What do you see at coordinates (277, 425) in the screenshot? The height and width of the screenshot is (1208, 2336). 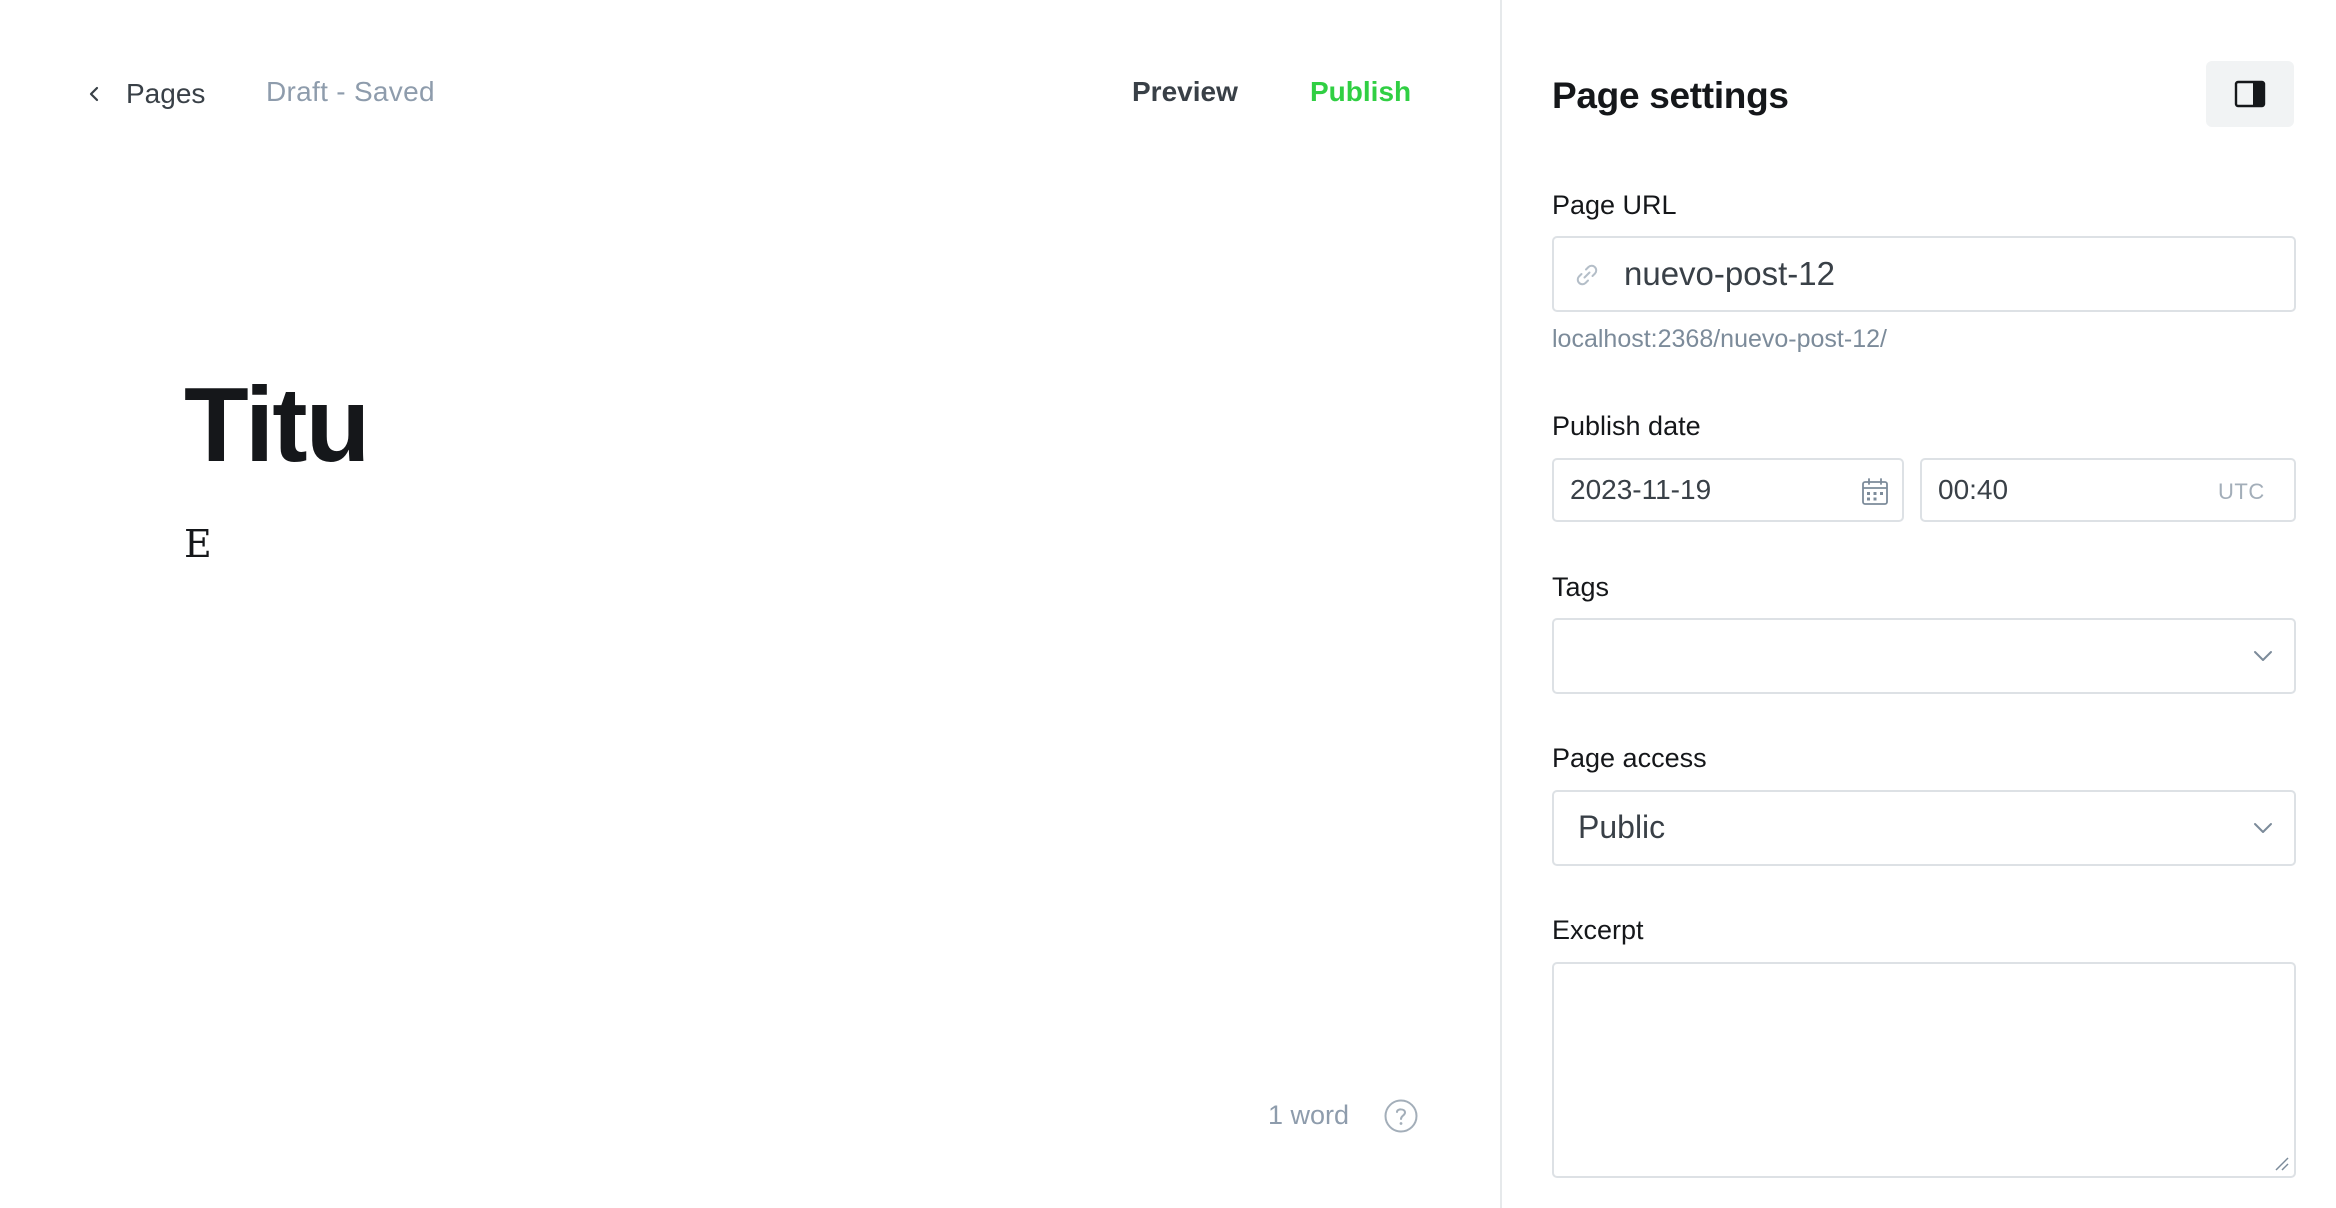 I see `post-title-input: Titu` at bounding box center [277, 425].